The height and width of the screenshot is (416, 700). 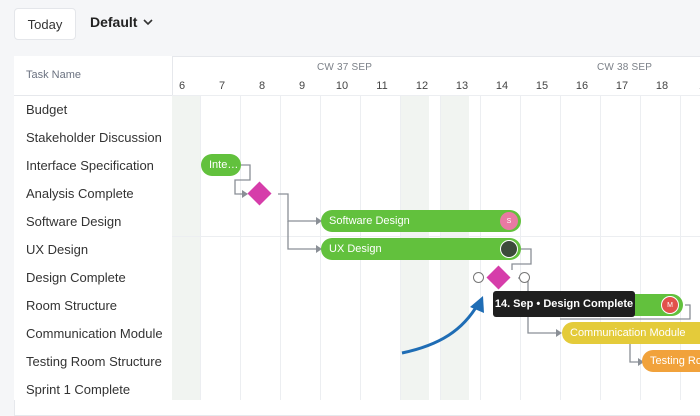 What do you see at coordinates (186, 247) in the screenshot?
I see `weekend-column` at bounding box center [186, 247].